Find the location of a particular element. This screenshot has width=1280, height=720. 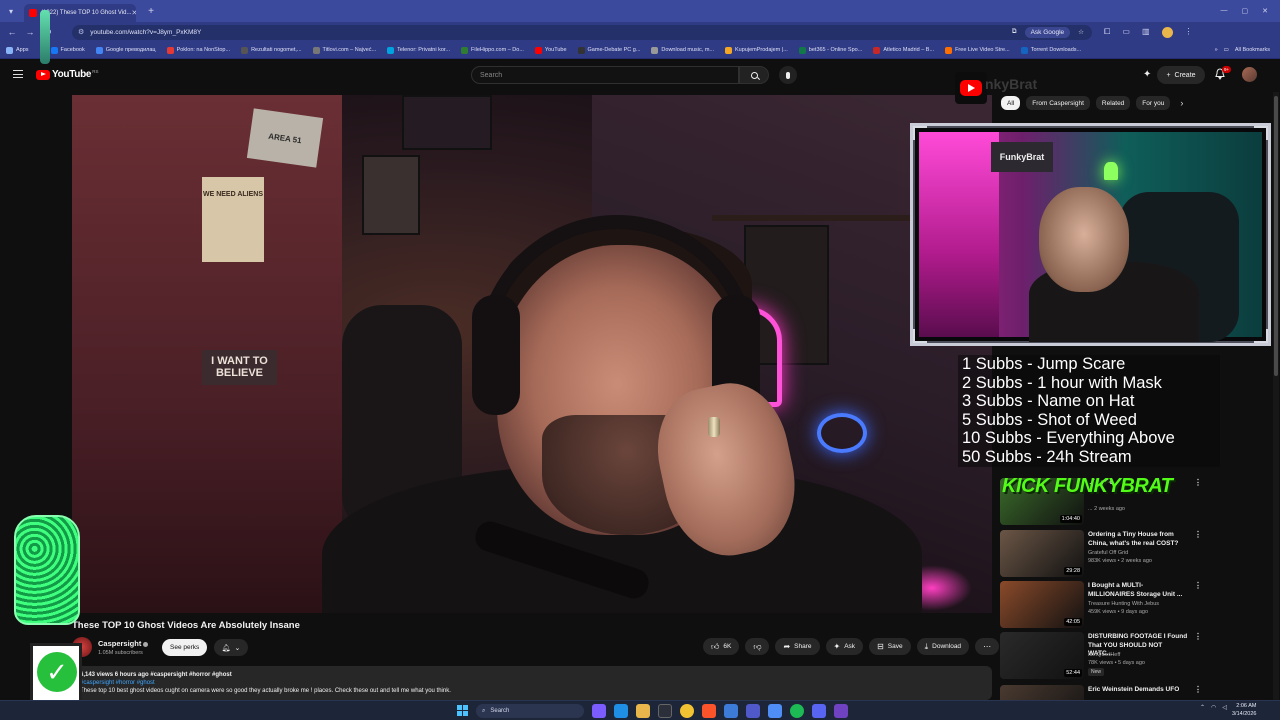

recommended-channel: Grateful Off Grid is located at coordinates (1108, 553).